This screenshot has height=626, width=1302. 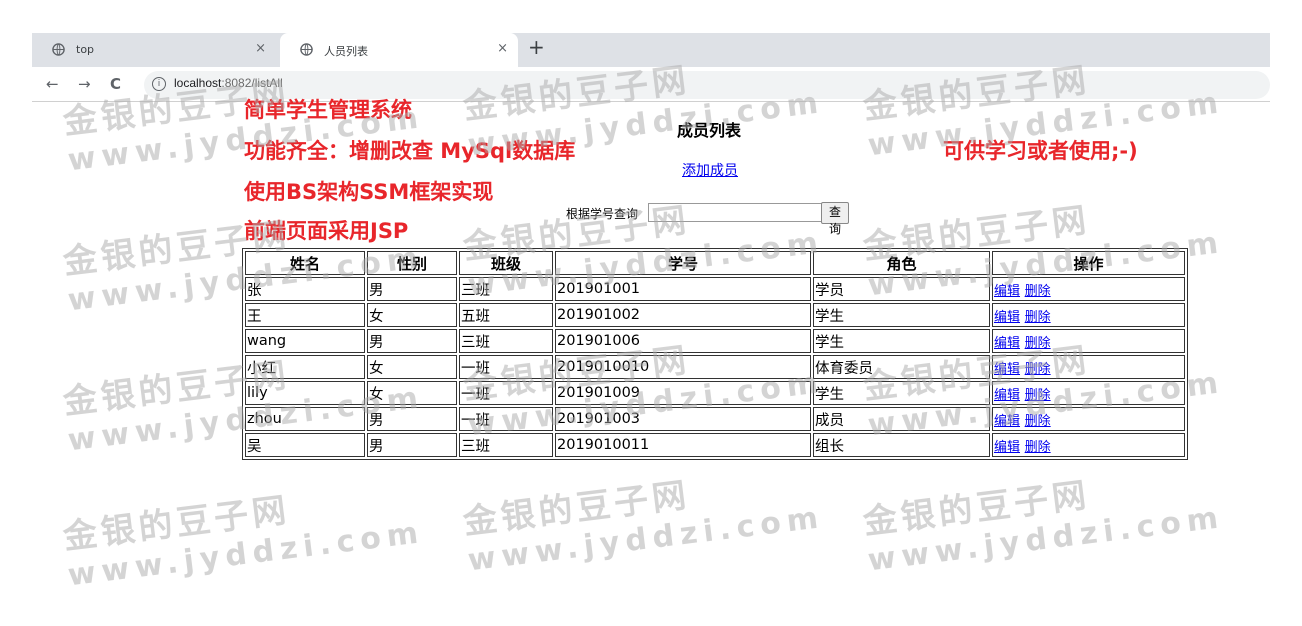 I want to click on cell-name: 张, so click(x=305, y=289).